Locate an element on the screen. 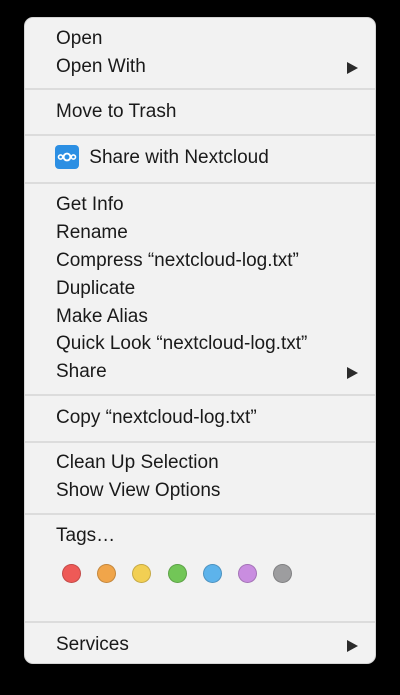  open-with-label: Open With is located at coordinates (101, 66).